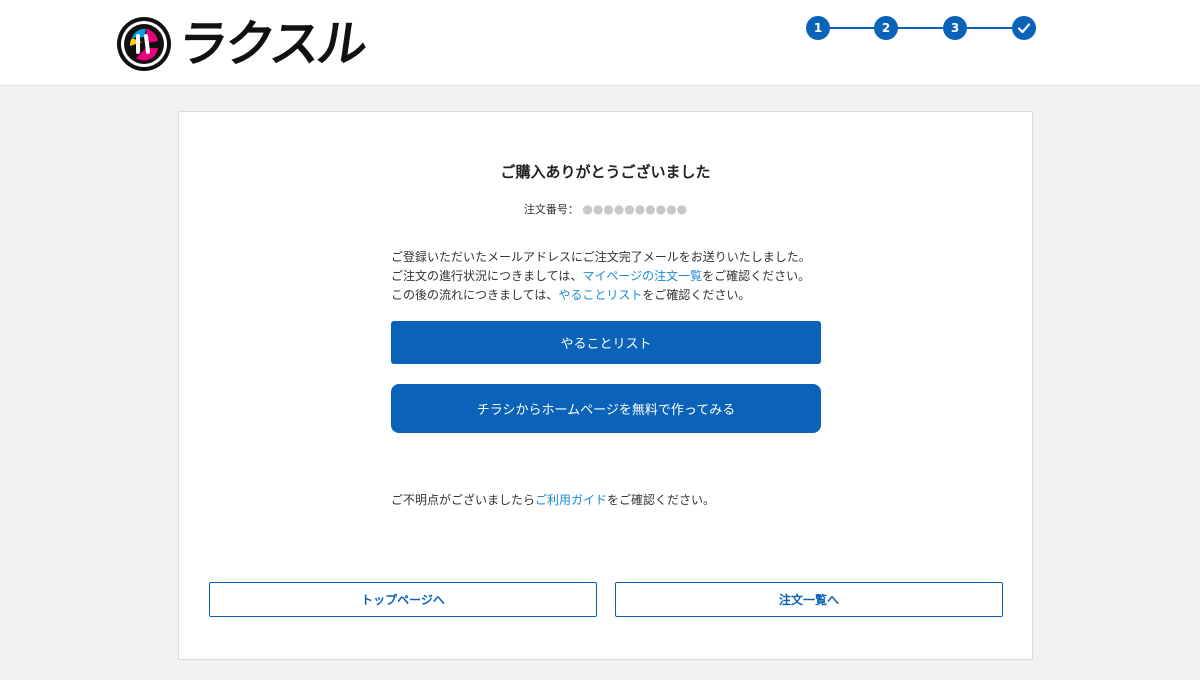  What do you see at coordinates (144, 44) in the screenshot?
I see `logo-mark-icon` at bounding box center [144, 44].